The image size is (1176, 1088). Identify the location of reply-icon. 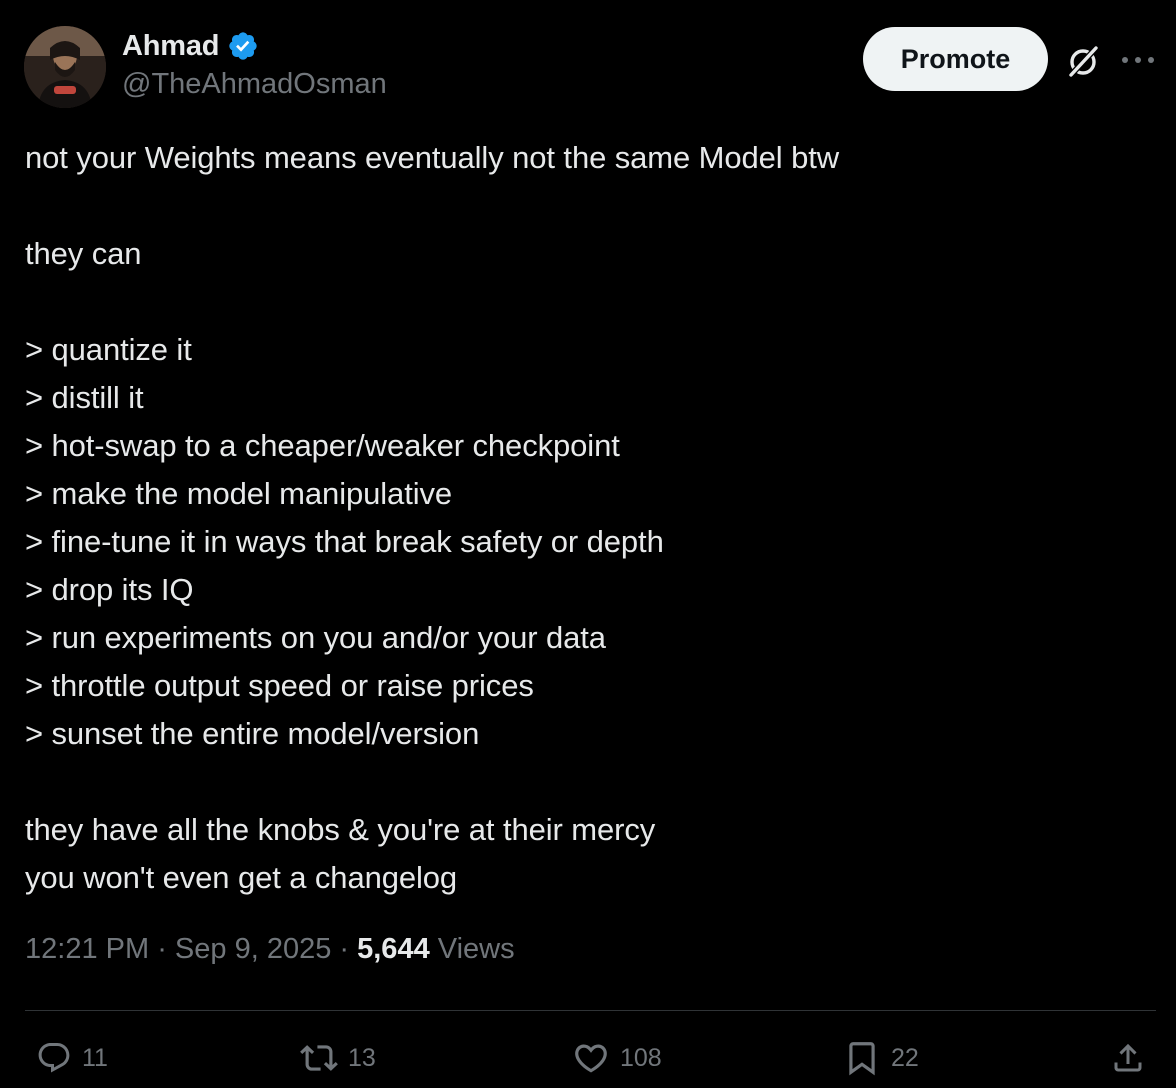
(54, 1058).